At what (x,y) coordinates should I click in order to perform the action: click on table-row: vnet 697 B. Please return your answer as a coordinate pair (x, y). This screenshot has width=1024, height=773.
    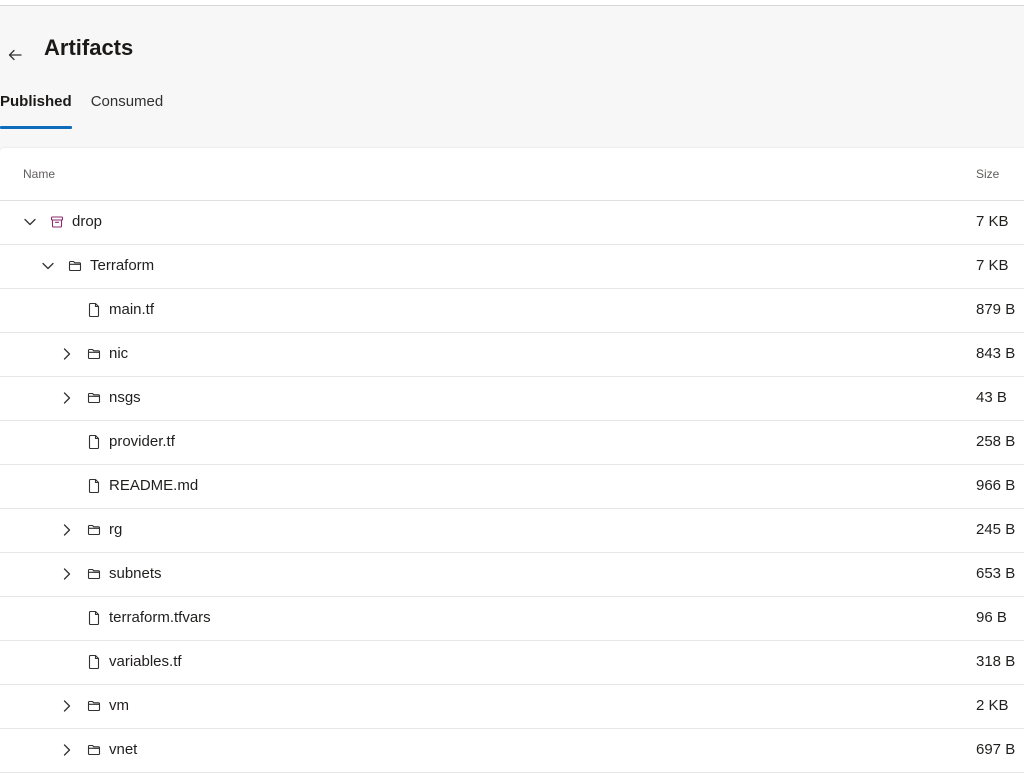
    Looking at the image, I should click on (512, 751).